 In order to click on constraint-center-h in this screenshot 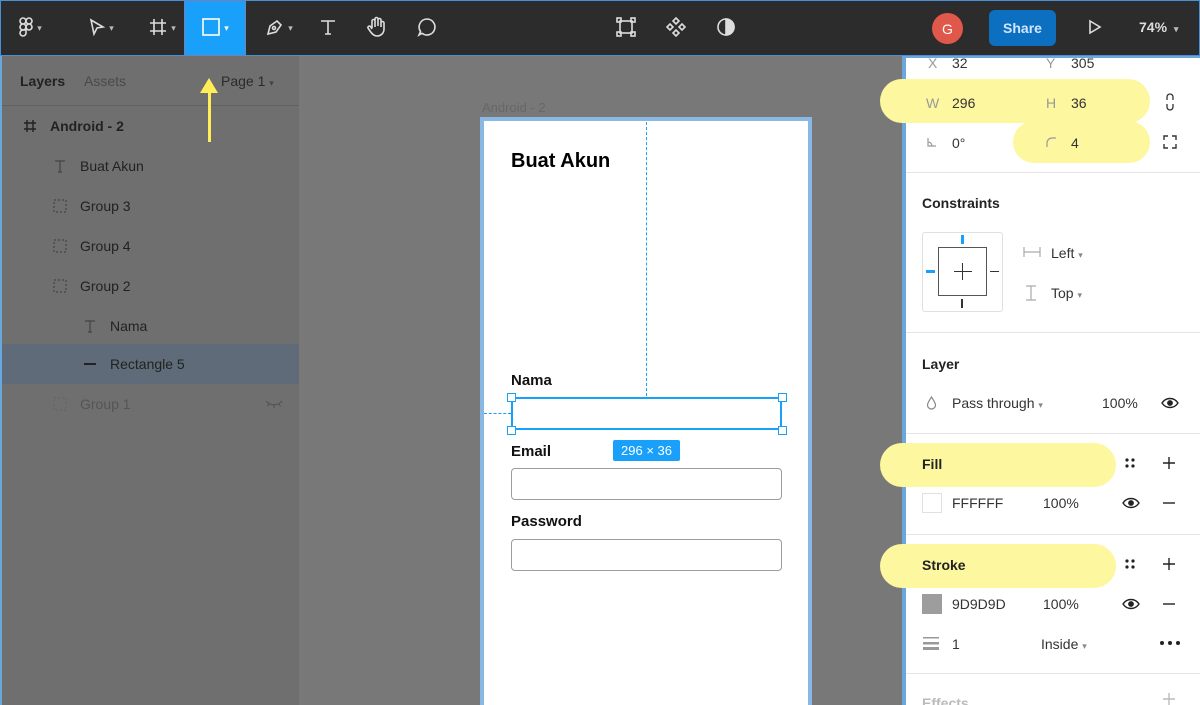, I will do `click(963, 271)`.